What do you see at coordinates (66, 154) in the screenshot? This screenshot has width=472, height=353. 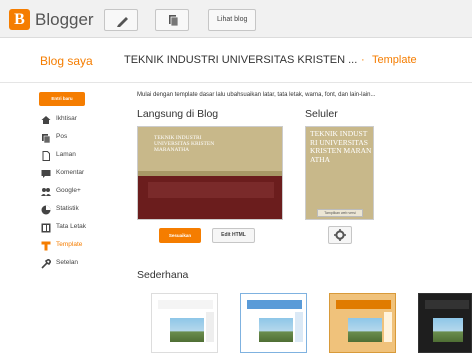 I see `sidebar-item-label: Laman` at bounding box center [66, 154].